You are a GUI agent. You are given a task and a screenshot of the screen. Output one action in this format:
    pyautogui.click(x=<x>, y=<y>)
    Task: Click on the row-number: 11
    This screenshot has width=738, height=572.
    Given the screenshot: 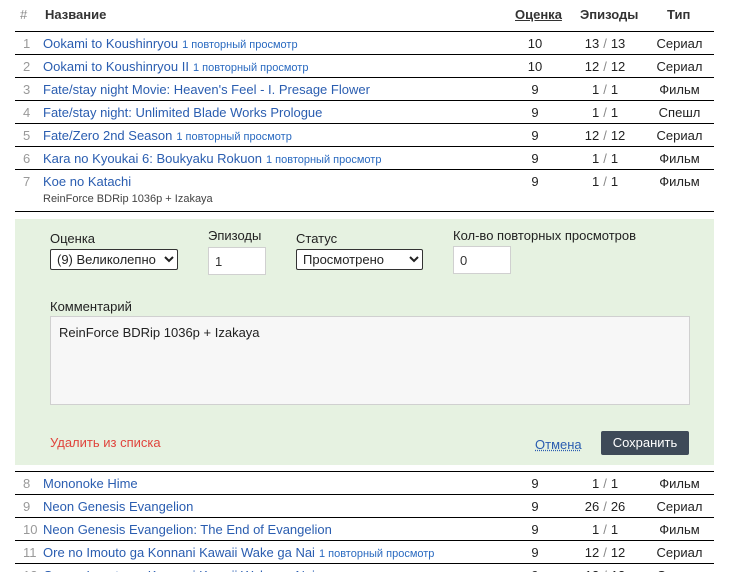 What is the action you would take?
    pyautogui.click(x=29, y=552)
    